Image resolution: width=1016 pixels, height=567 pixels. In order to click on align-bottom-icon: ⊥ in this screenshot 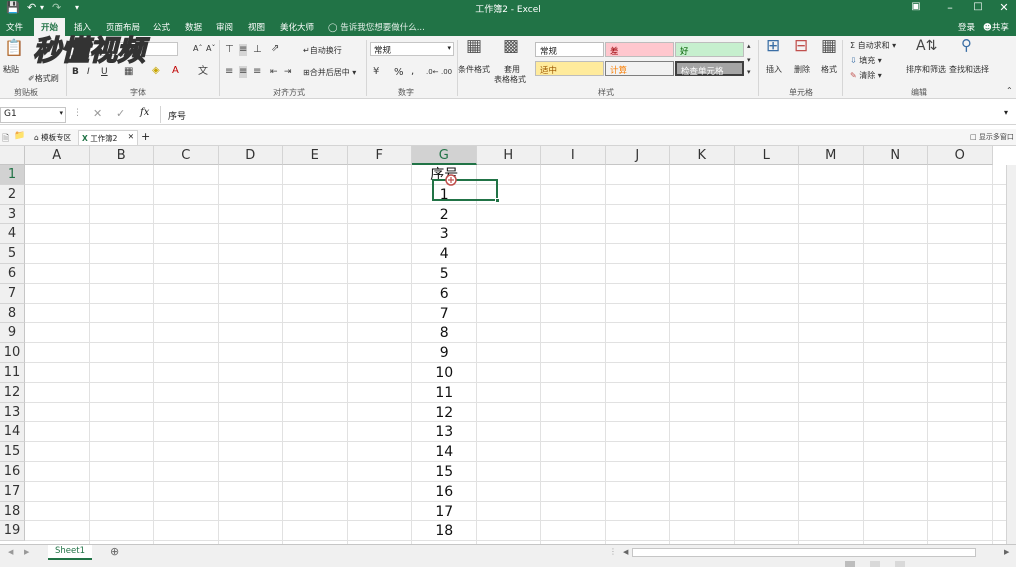, I will do `click(257, 50)`.